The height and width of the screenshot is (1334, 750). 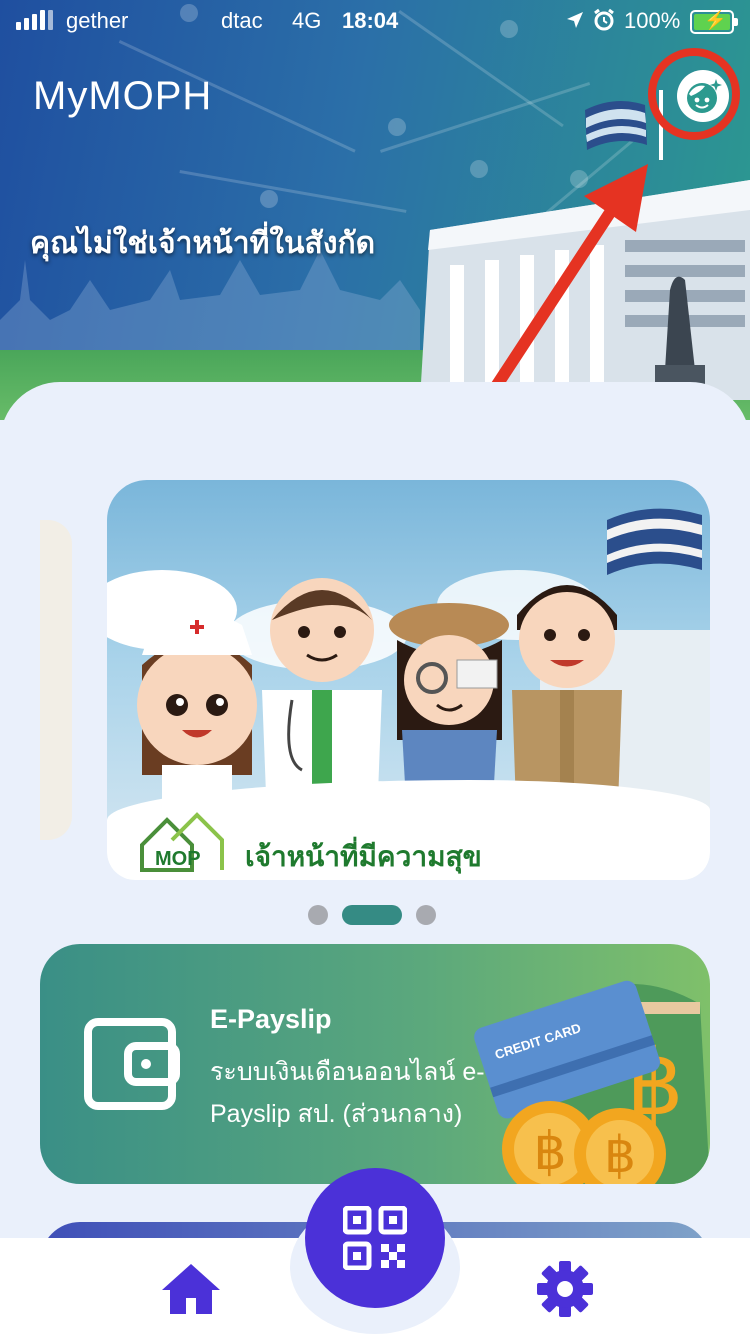 I want to click on epayslip-description-1: ระบบเงินเดือนออนไลน์ e-, so click(x=347, y=1072).